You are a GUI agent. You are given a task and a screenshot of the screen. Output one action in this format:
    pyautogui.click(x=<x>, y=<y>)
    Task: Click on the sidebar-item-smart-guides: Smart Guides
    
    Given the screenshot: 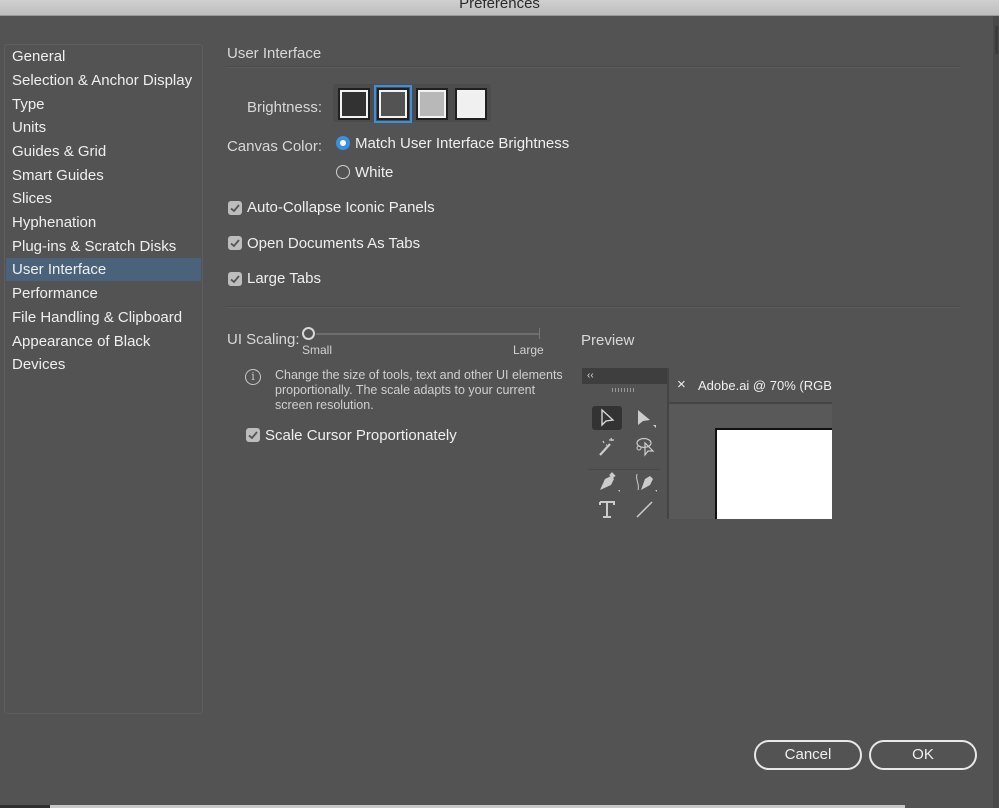 What is the action you would take?
    pyautogui.click(x=103, y=175)
    